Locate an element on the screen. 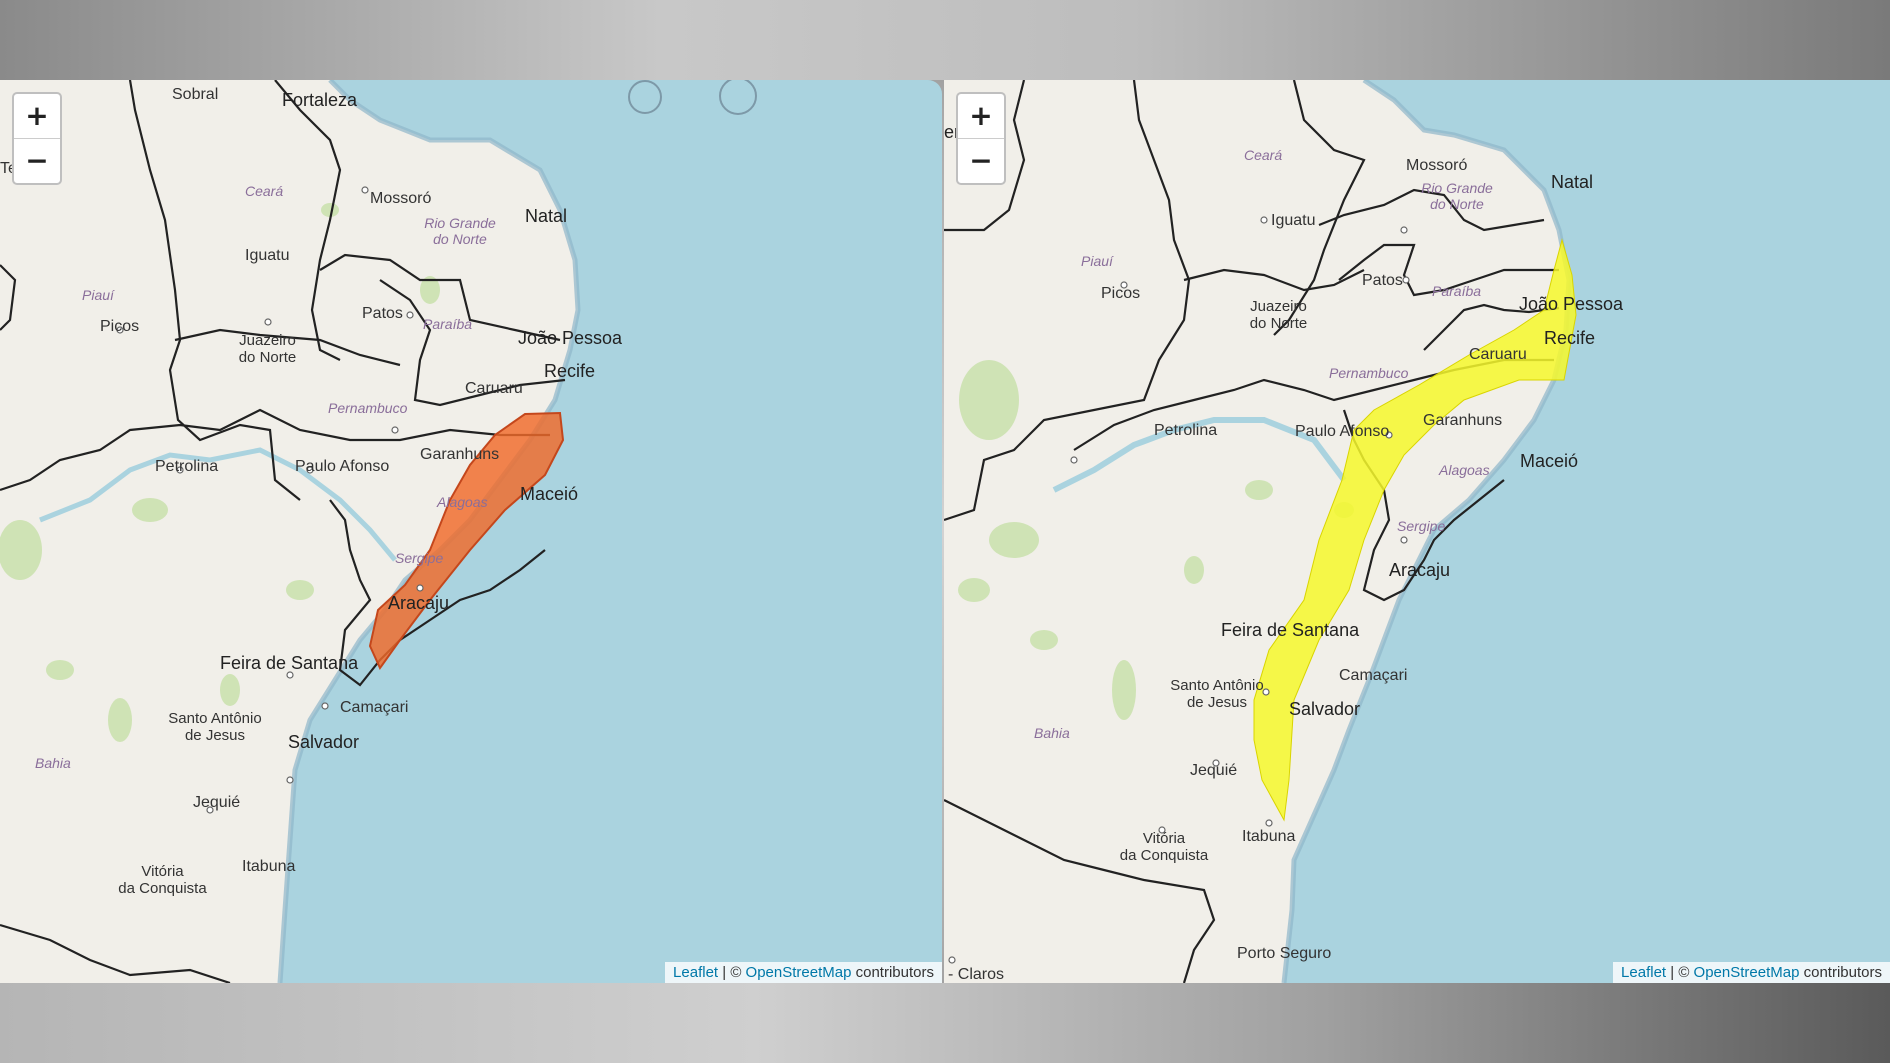 The height and width of the screenshot is (1063, 1890). city-label: Fortaleza is located at coordinates (320, 100).